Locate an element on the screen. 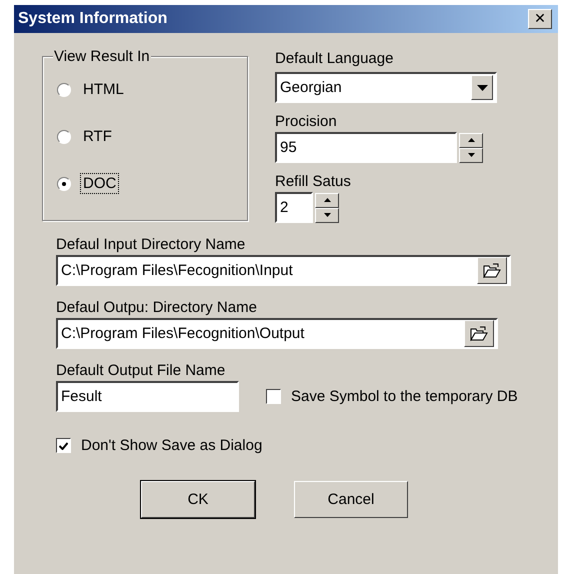  caret-icon is located at coordinates (482, 87).